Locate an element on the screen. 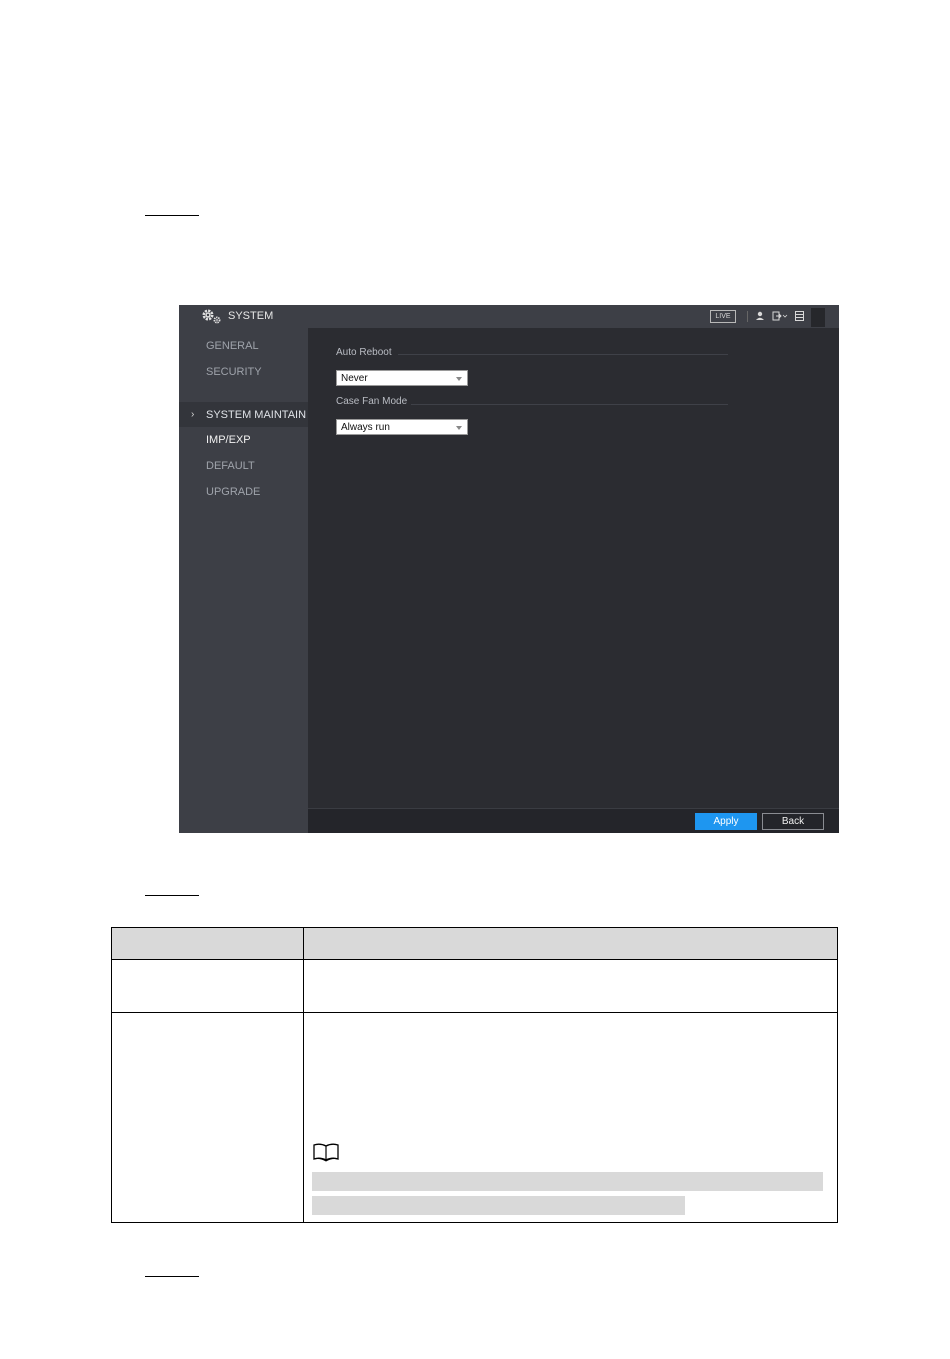 Image resolution: width=950 pixels, height=1359 pixels. table-row-divider is located at coordinates (474, 1012).